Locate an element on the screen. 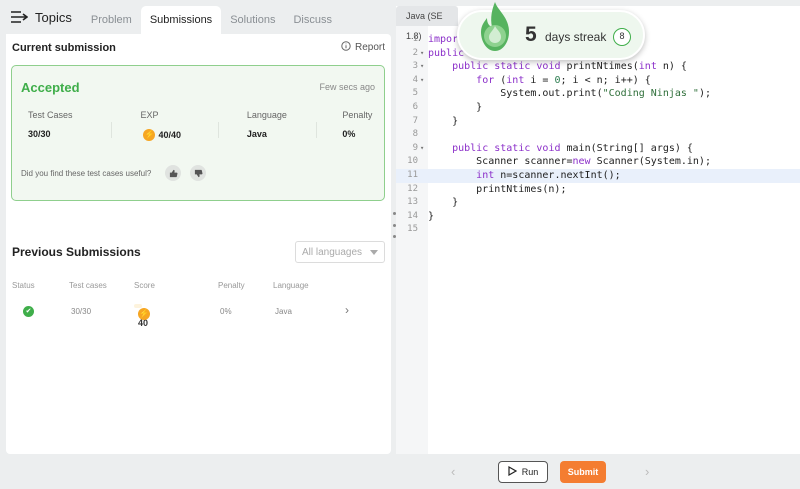 The image size is (800, 489). code-line: 11 int n=scanner.nextInt(); is located at coordinates (598, 175).